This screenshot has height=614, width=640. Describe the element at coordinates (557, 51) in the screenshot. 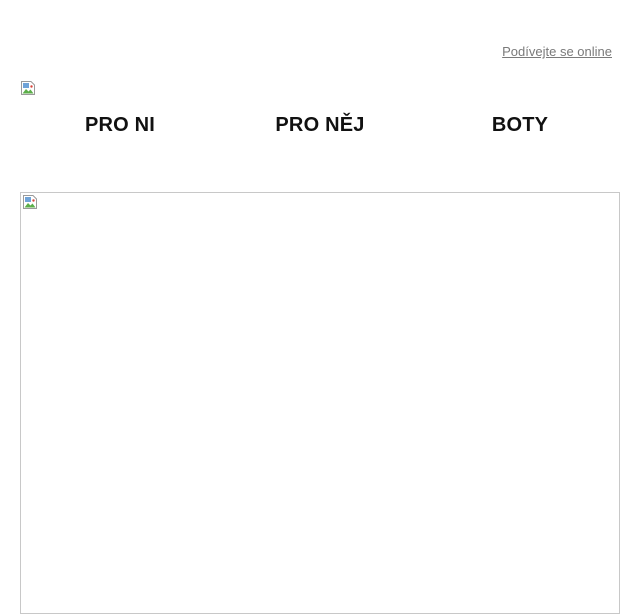

I see `view-online-link: Podívejte se online` at that location.